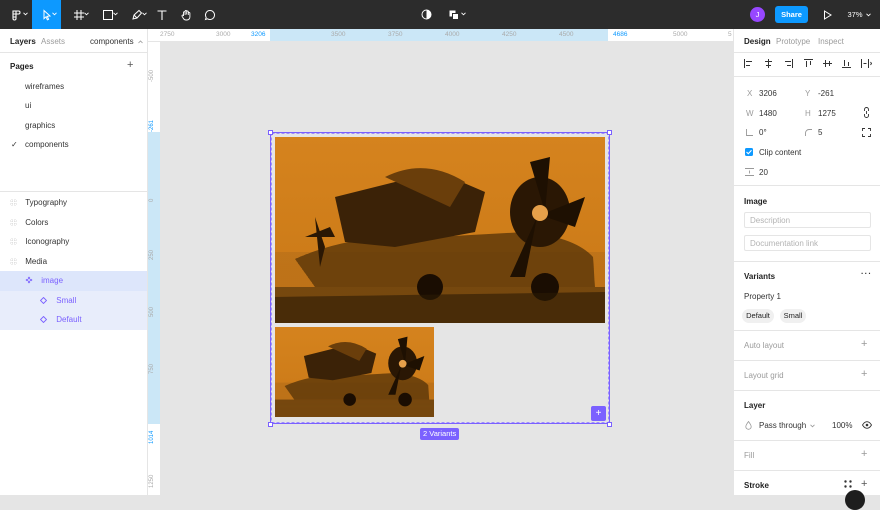 The image size is (880, 510). I want to click on rotation-input: 0°, so click(763, 132).